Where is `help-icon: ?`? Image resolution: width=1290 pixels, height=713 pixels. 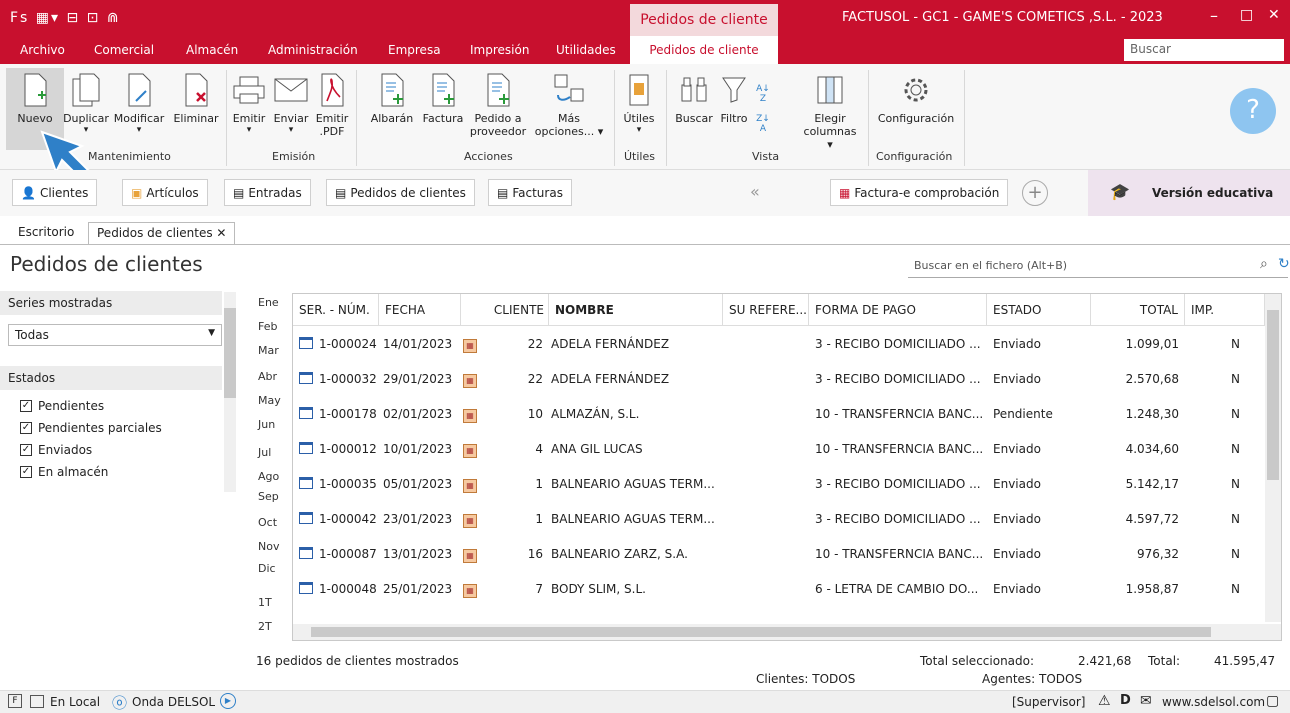
help-icon: ? is located at coordinates (1253, 111).